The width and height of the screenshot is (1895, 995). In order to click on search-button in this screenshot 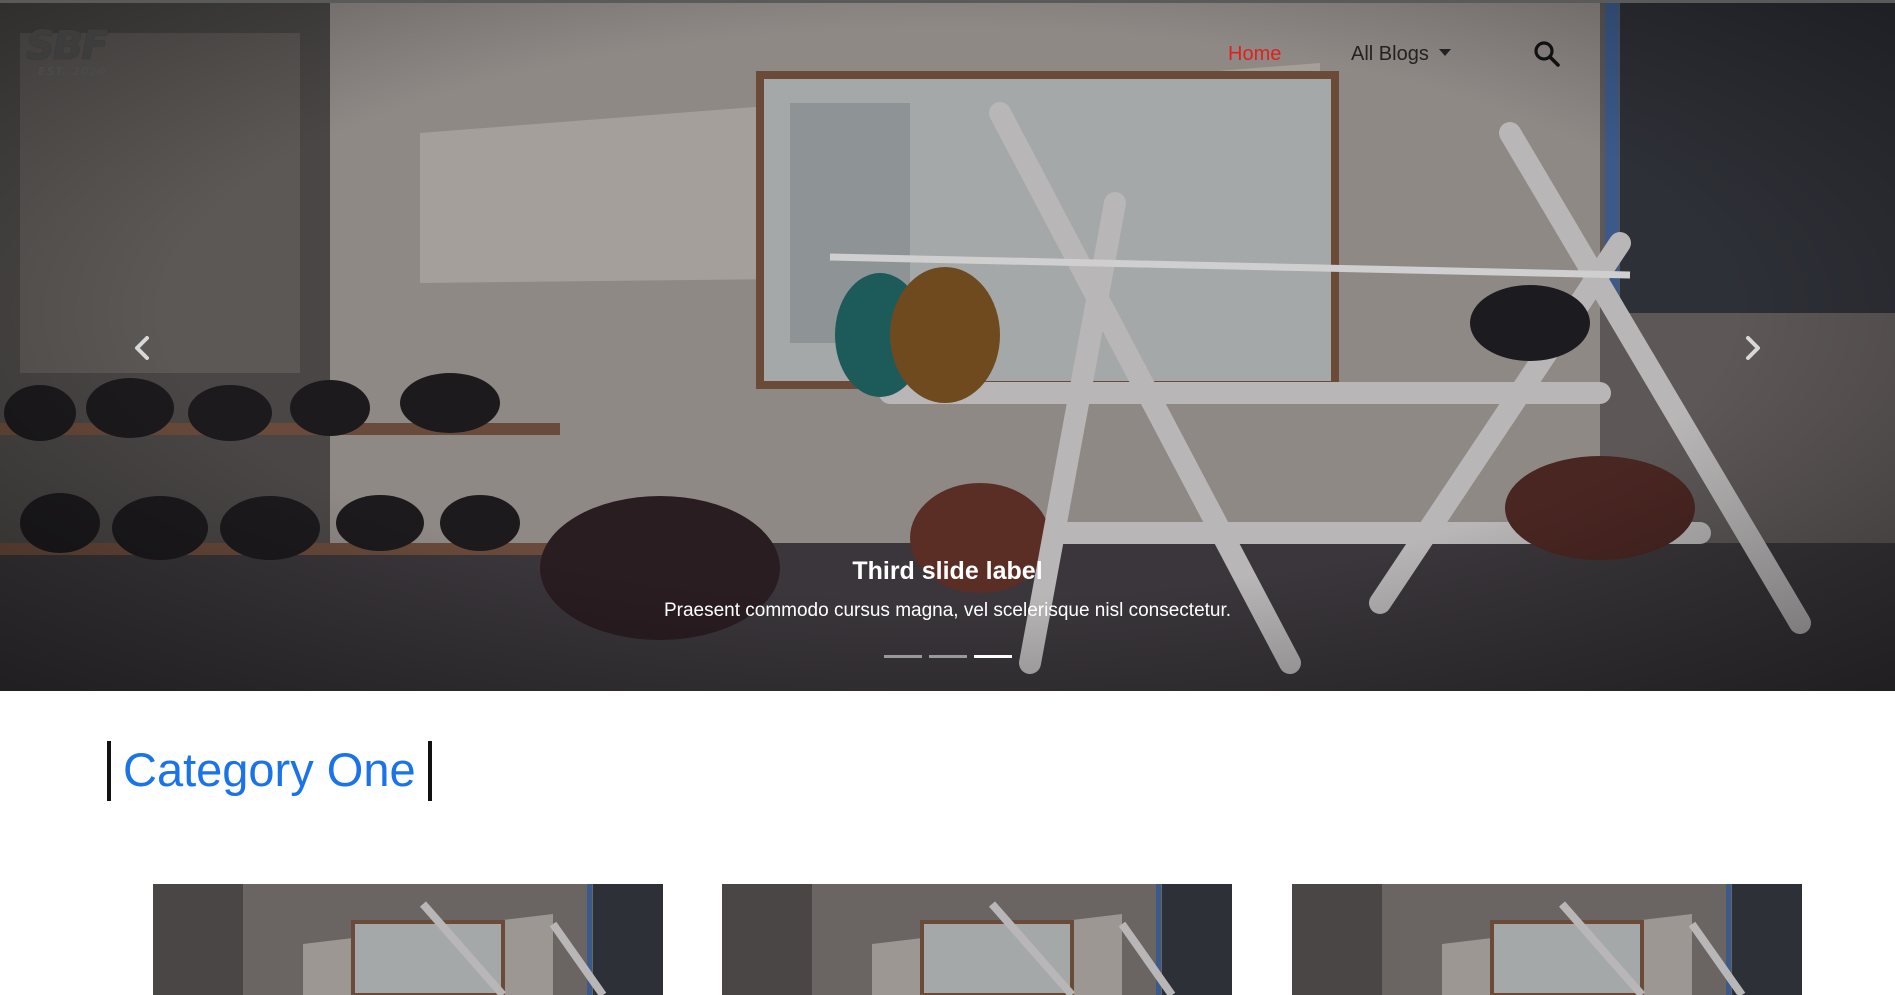, I will do `click(1547, 54)`.